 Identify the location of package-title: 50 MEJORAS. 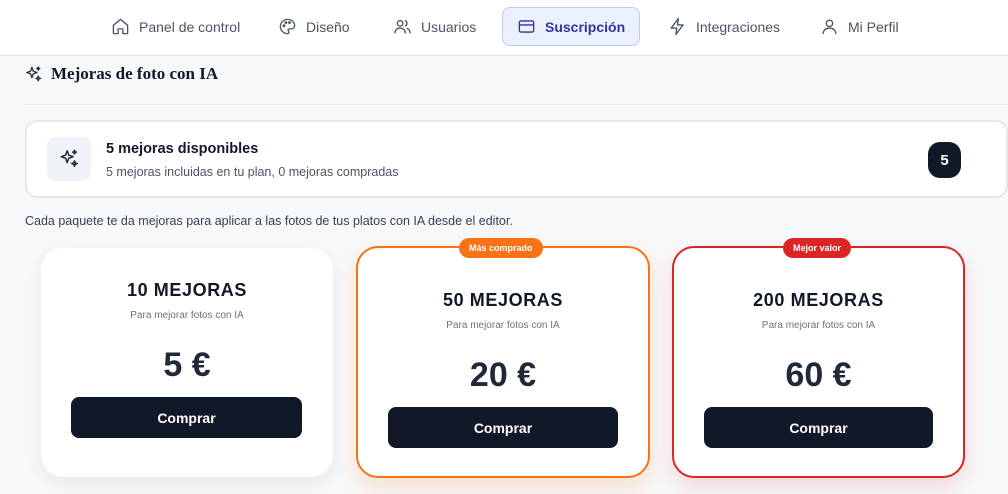
(503, 300).